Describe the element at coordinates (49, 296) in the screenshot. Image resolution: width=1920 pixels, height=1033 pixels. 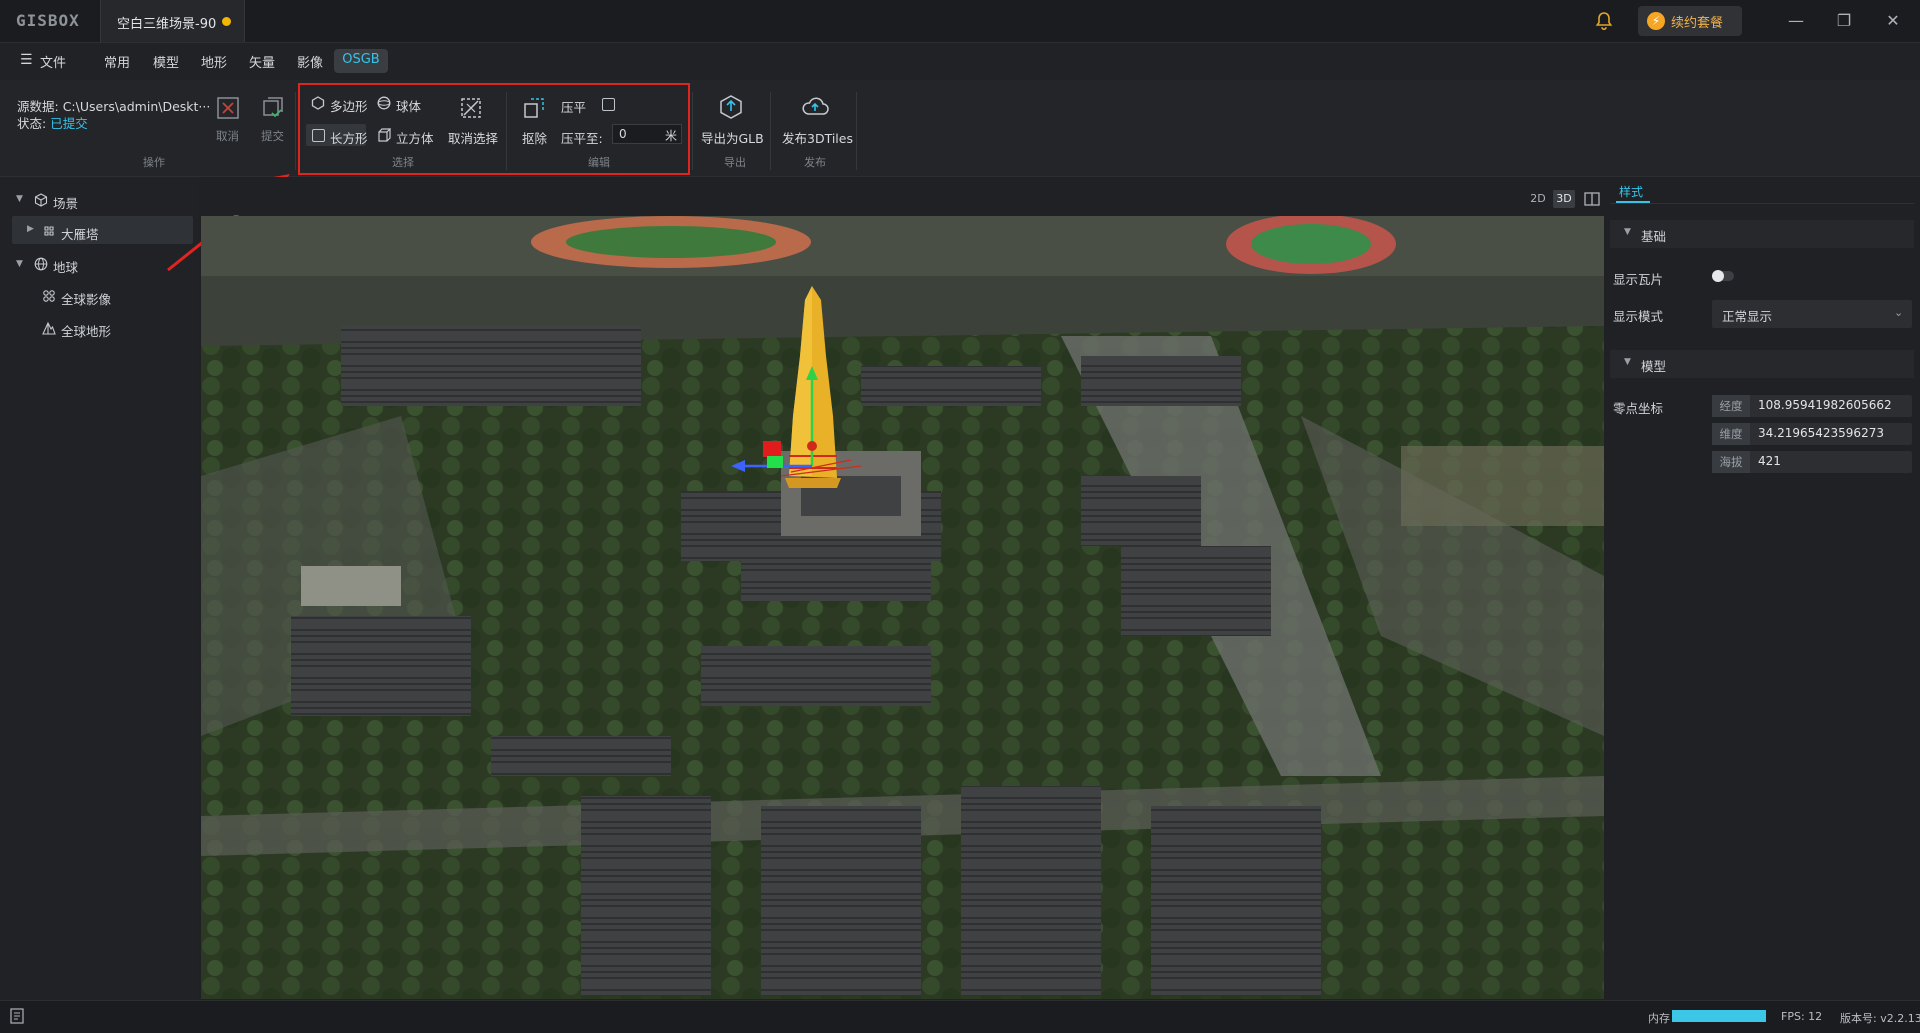
I see `imagery-icon` at that location.